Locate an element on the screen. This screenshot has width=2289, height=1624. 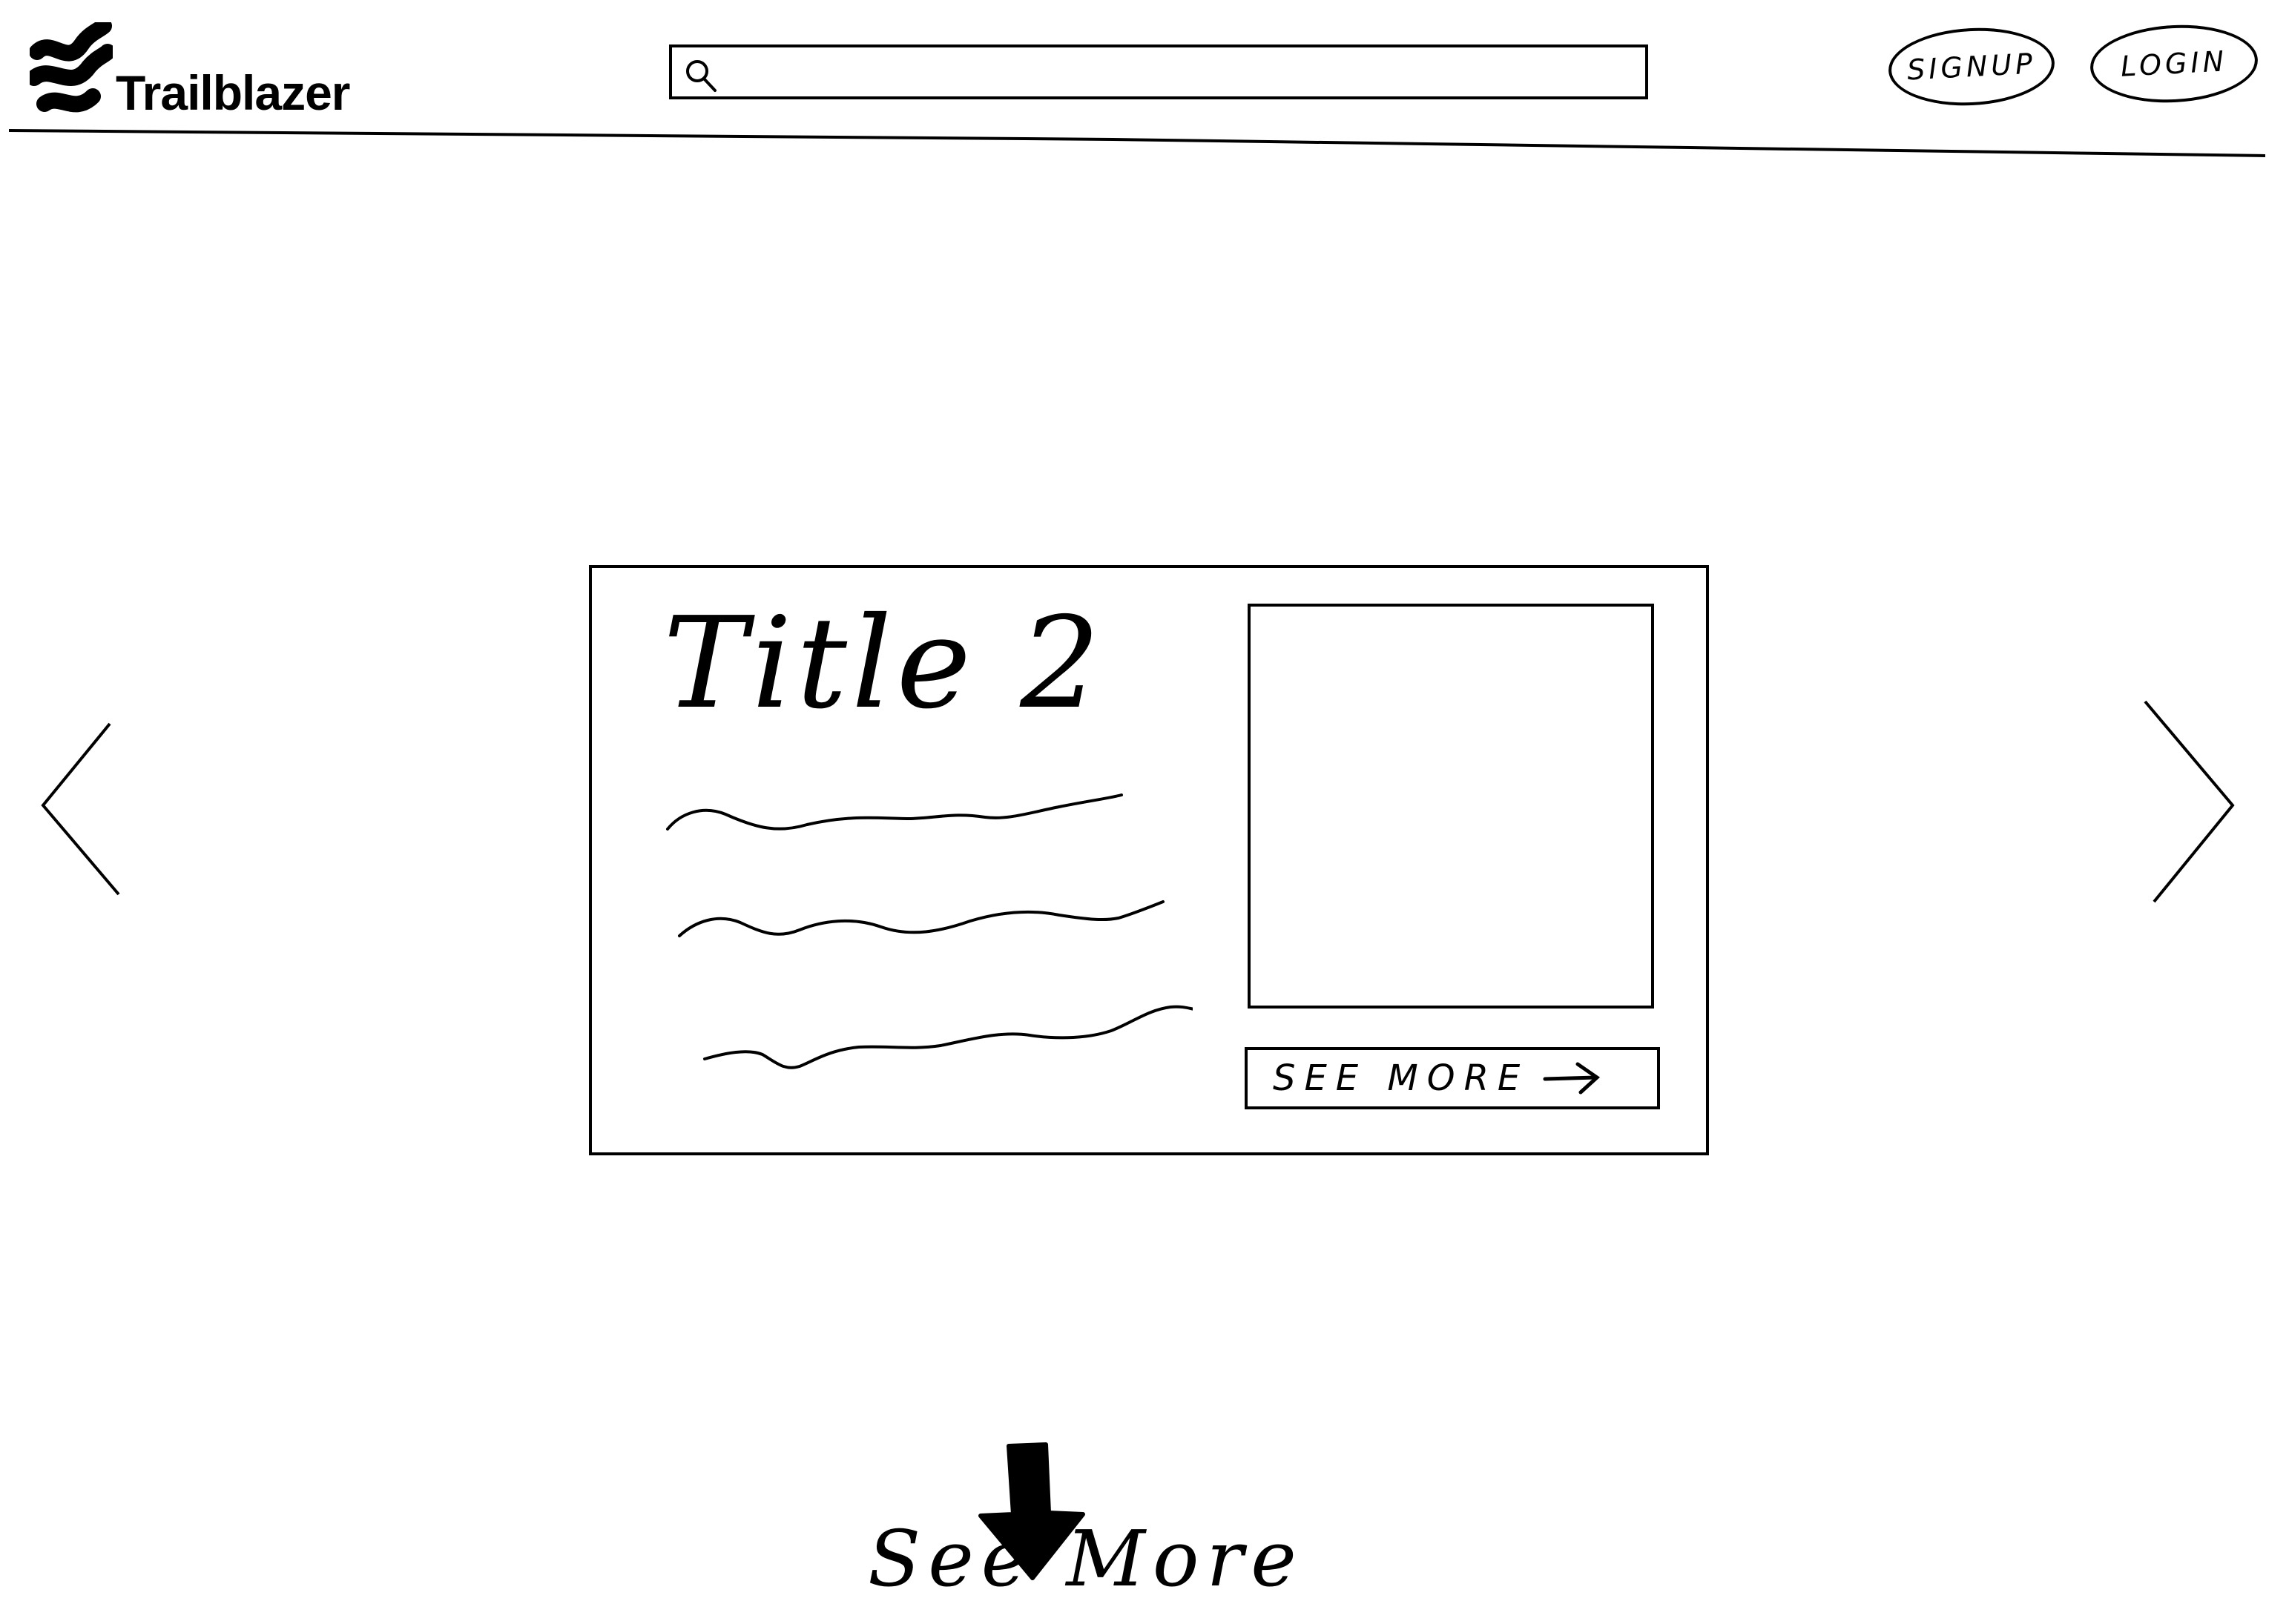
arrow-down-icon is located at coordinates (1031, 1511).